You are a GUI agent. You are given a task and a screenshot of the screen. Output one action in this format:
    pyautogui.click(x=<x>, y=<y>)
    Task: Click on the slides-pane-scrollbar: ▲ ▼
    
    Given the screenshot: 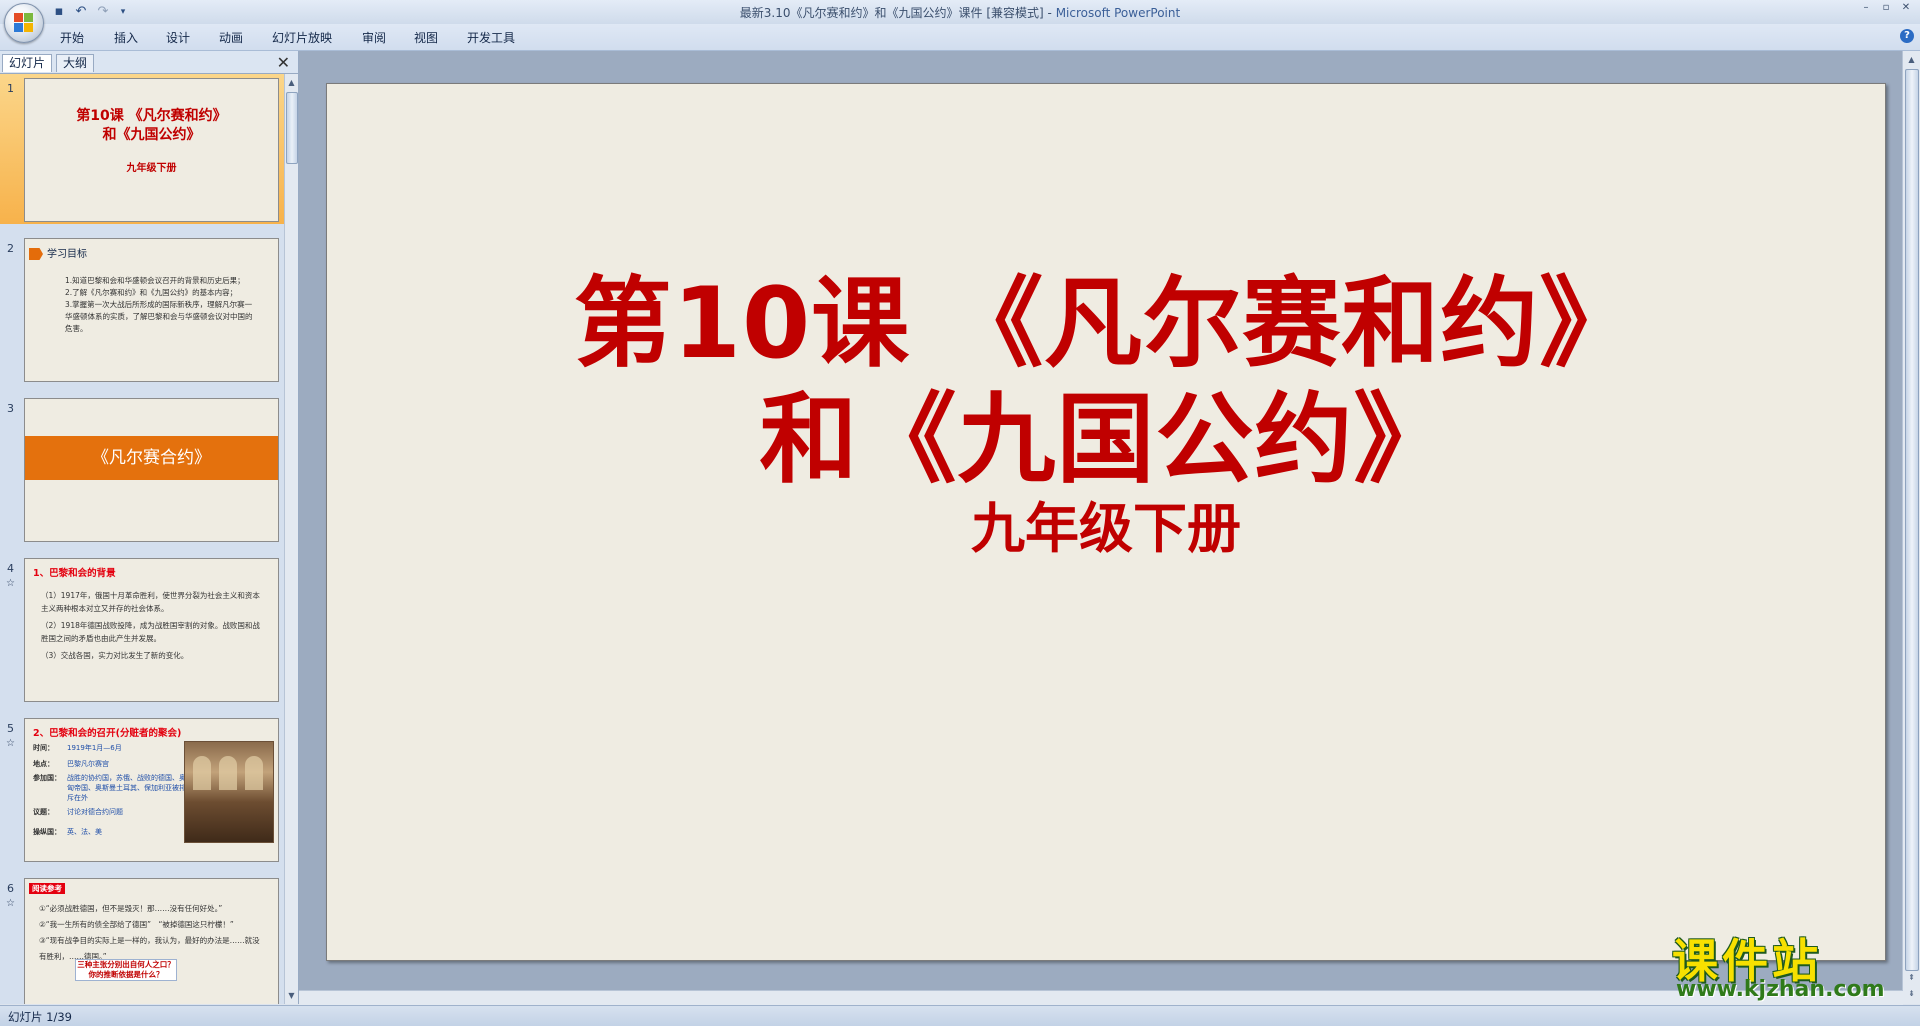 What is the action you would take?
    pyautogui.click(x=291, y=539)
    